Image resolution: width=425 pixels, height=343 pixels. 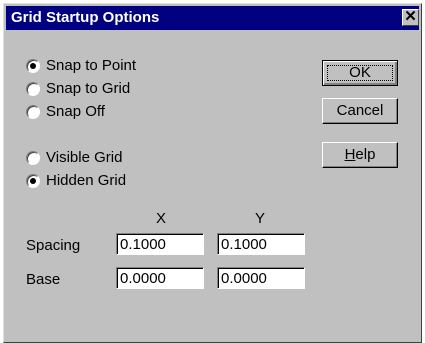 What do you see at coordinates (91, 65) in the screenshot?
I see `radio-label: Snap to Point` at bounding box center [91, 65].